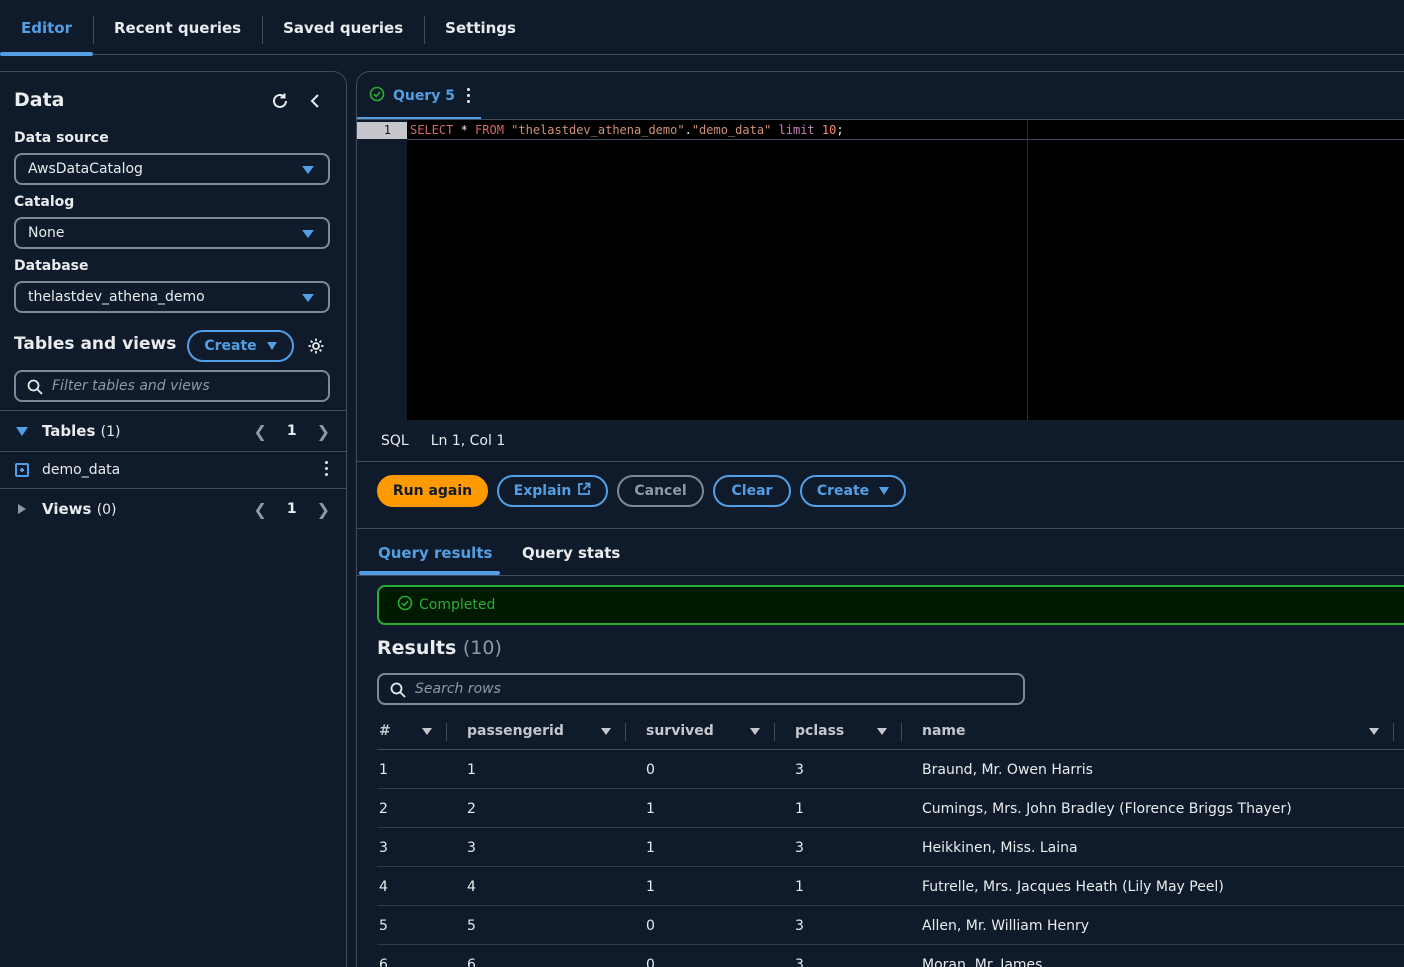 Image resolution: width=1404 pixels, height=967 pixels. What do you see at coordinates (660, 491) in the screenshot?
I see `cancel-button: Cancel` at bounding box center [660, 491].